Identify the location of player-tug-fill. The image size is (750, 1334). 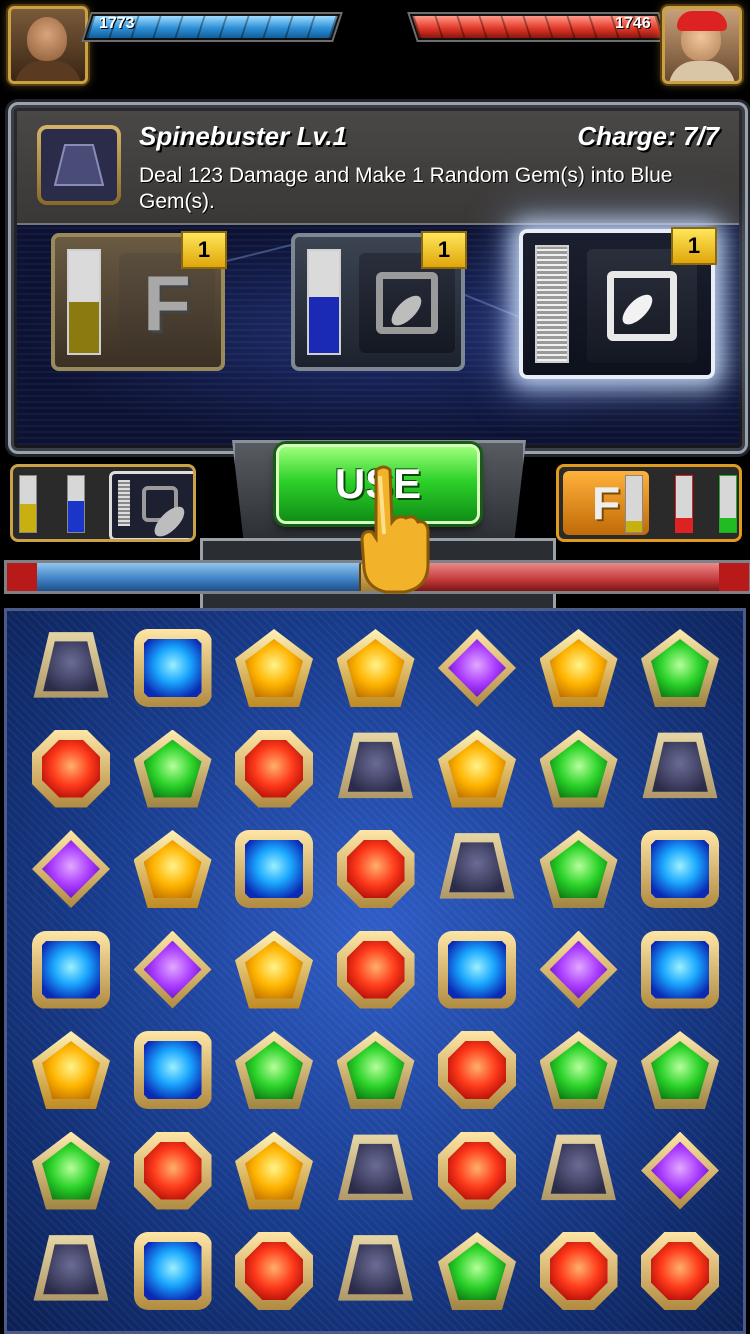
(185, 577).